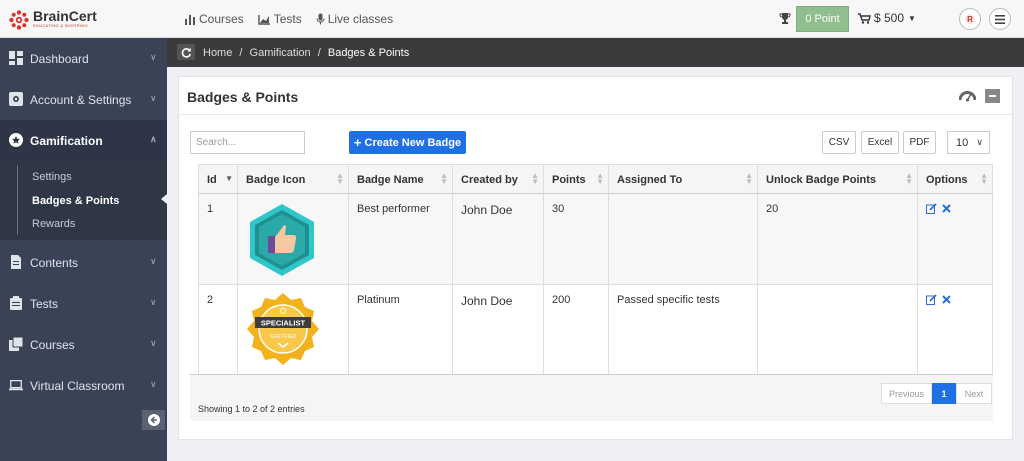 The width and height of the screenshot is (1024, 461). Describe the element at coordinates (214, 19) in the screenshot. I see `topnav-courses: Courses` at that location.